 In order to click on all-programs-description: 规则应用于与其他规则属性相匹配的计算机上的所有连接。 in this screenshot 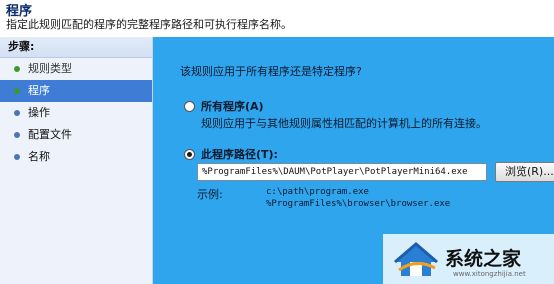, I will do `click(344, 123)`.